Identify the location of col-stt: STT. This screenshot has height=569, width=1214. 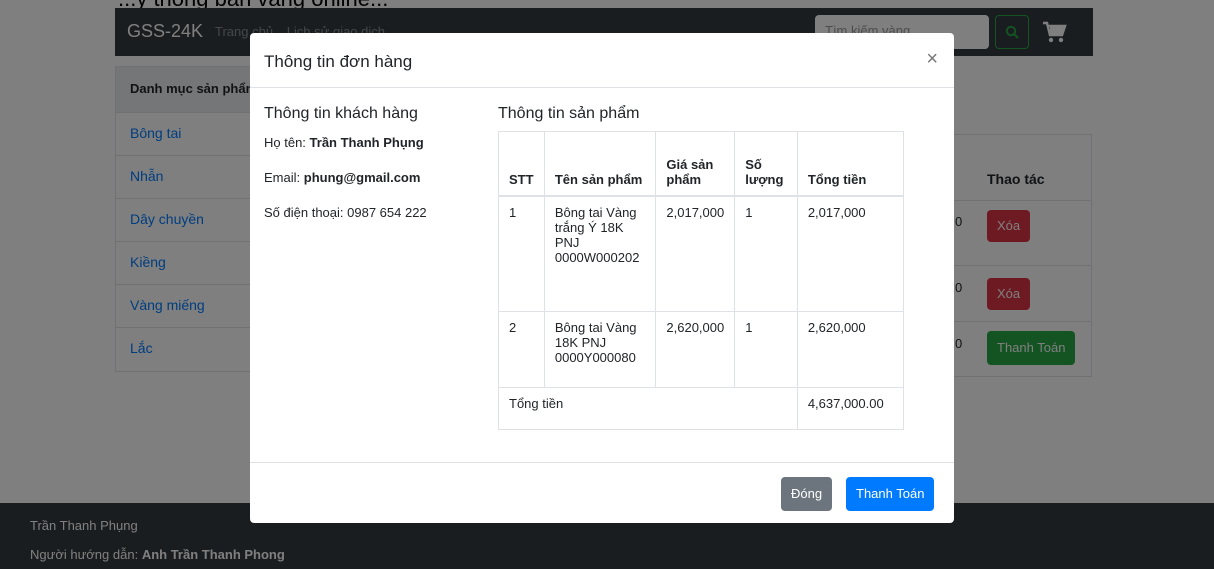
(521, 164).